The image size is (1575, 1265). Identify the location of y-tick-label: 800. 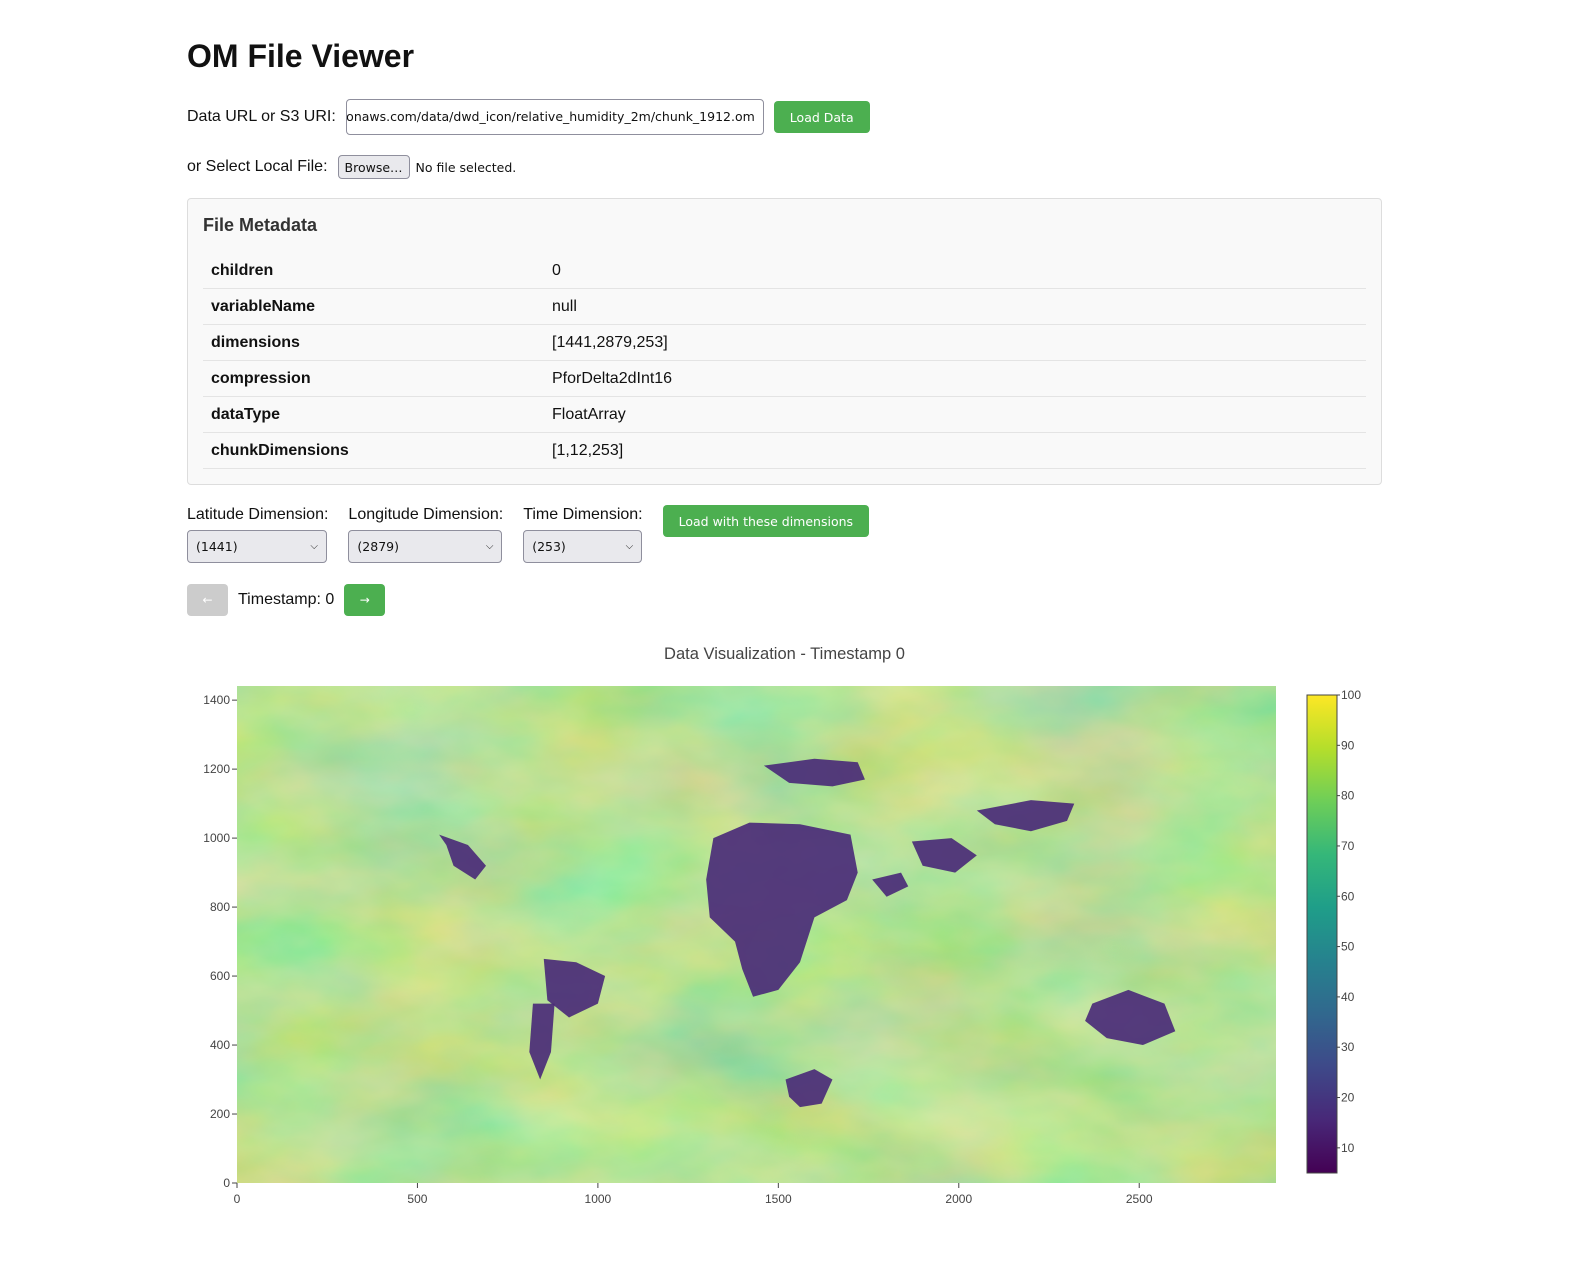
(220, 907).